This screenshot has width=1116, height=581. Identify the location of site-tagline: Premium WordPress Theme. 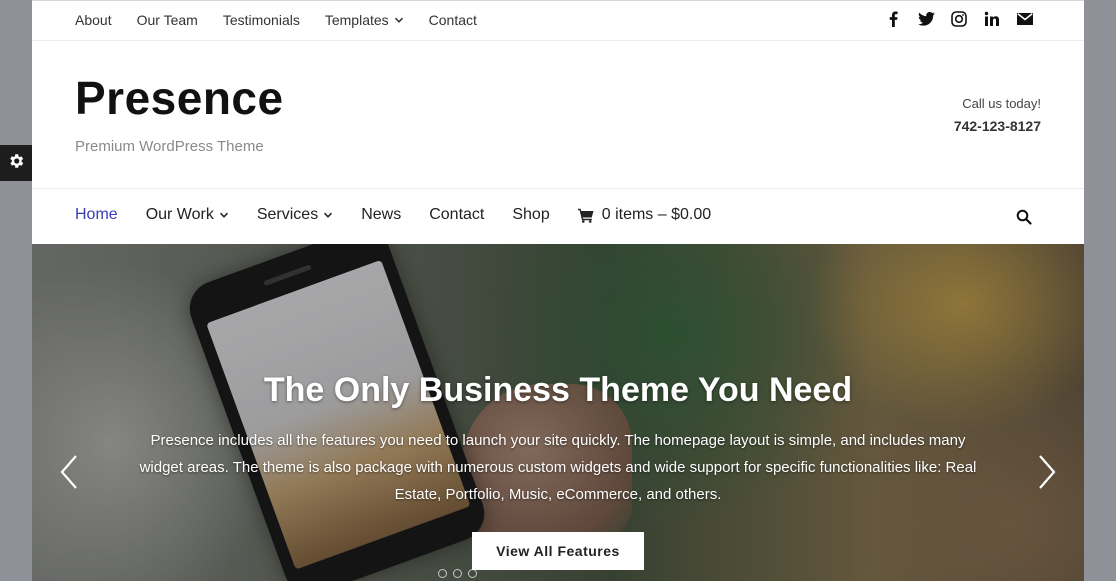
(169, 146).